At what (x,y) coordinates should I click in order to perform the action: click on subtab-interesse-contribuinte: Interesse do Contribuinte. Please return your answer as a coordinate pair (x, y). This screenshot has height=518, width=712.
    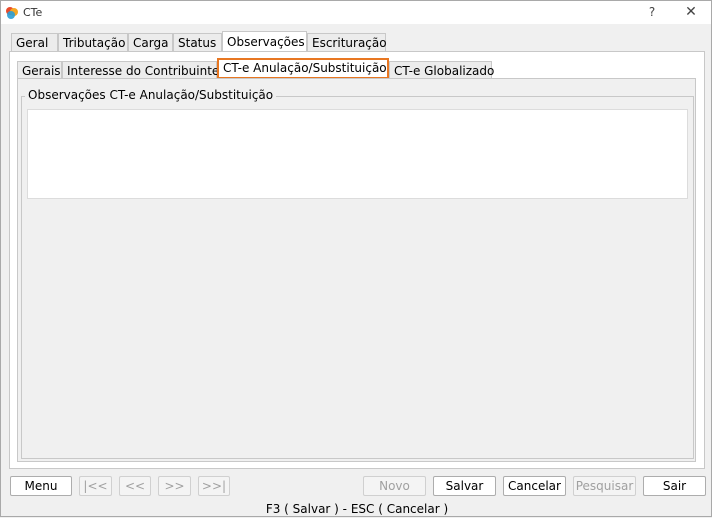
    Looking at the image, I should click on (140, 70).